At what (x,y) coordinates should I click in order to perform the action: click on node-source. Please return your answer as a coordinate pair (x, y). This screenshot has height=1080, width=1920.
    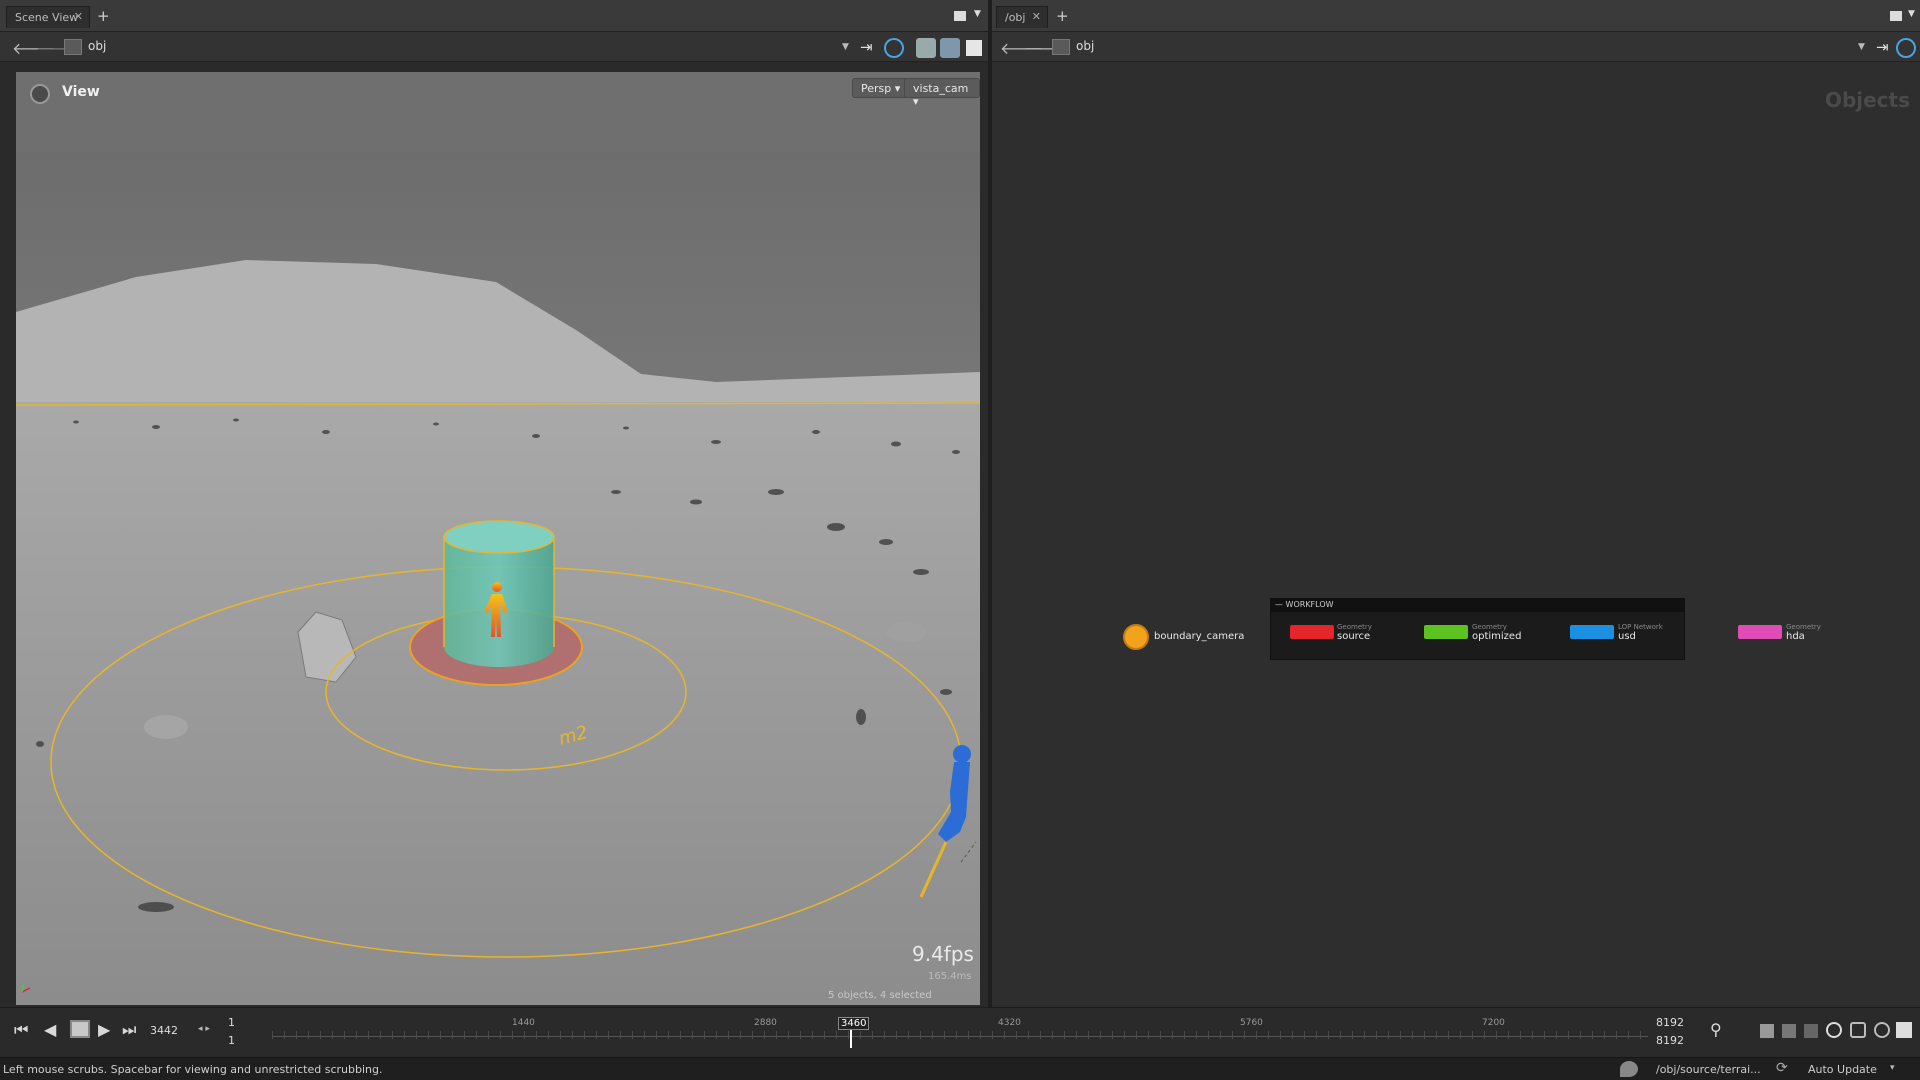
    Looking at the image, I should click on (1312, 632).